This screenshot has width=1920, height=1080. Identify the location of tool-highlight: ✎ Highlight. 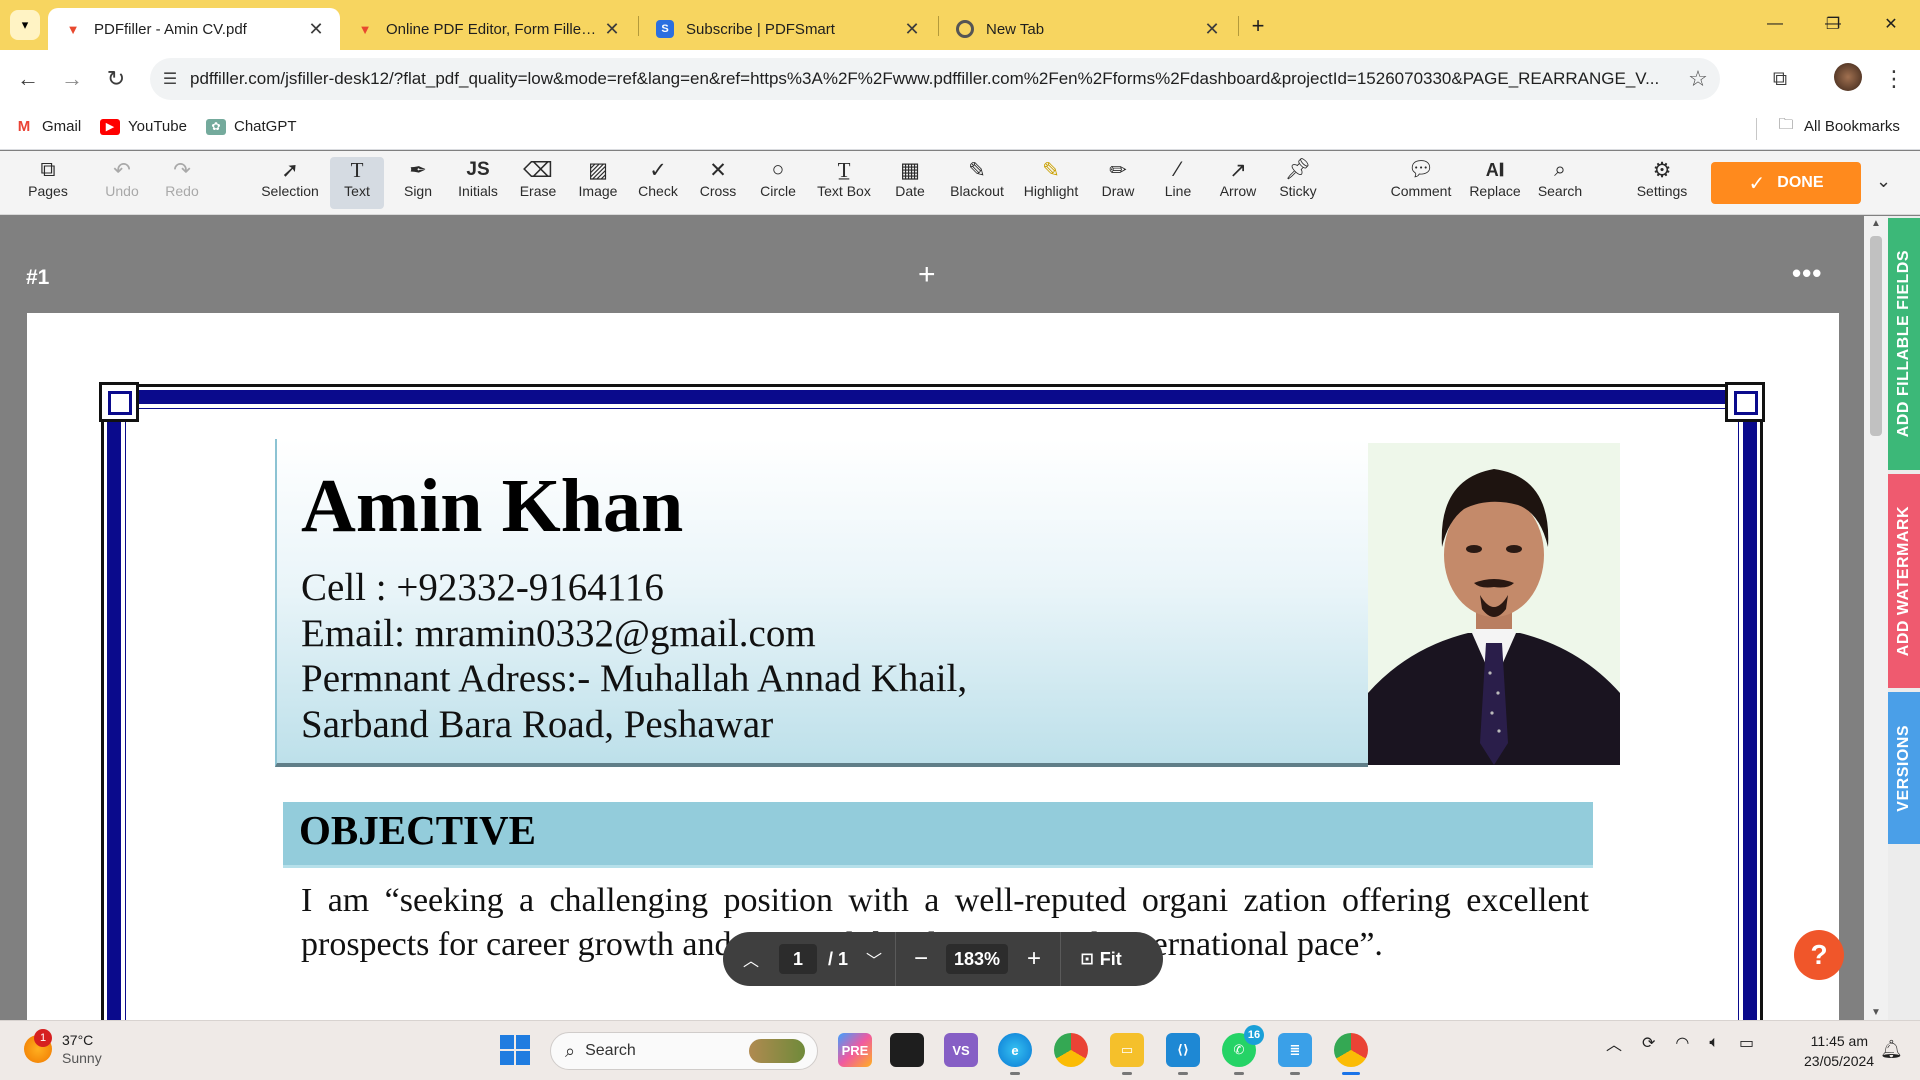
(1051, 183).